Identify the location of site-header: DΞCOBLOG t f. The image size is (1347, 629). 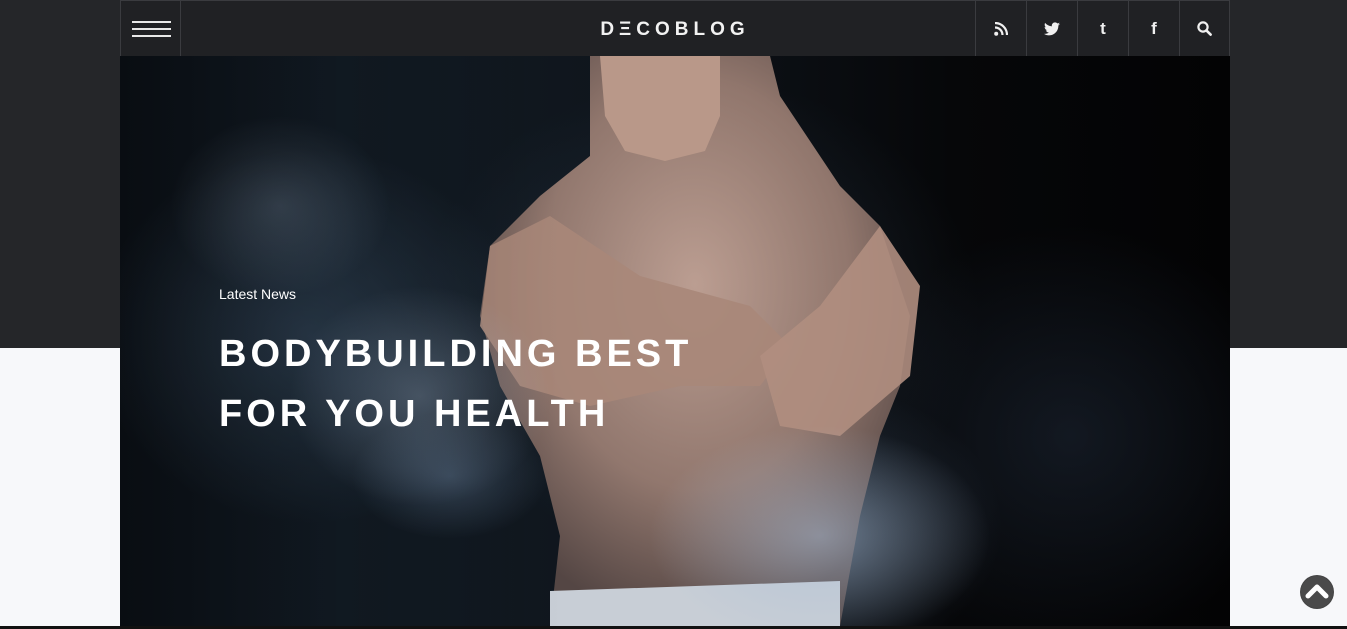
(675, 28).